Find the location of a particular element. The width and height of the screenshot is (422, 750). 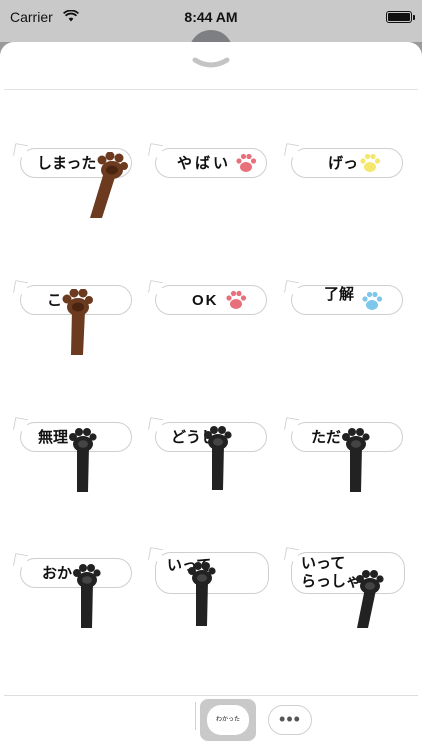

drawer-divider is located at coordinates (211, 89).